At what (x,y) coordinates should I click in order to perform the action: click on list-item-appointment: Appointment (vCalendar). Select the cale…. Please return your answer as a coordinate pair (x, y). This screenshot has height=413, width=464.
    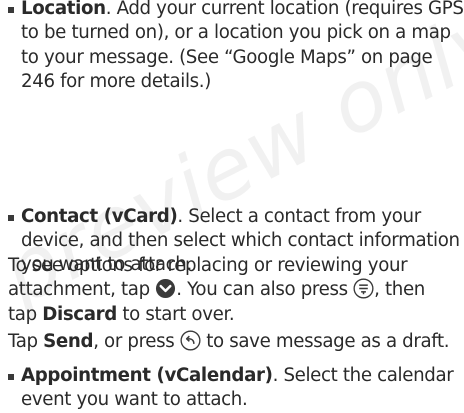
    Looking at the image, I should click on (232, 388).